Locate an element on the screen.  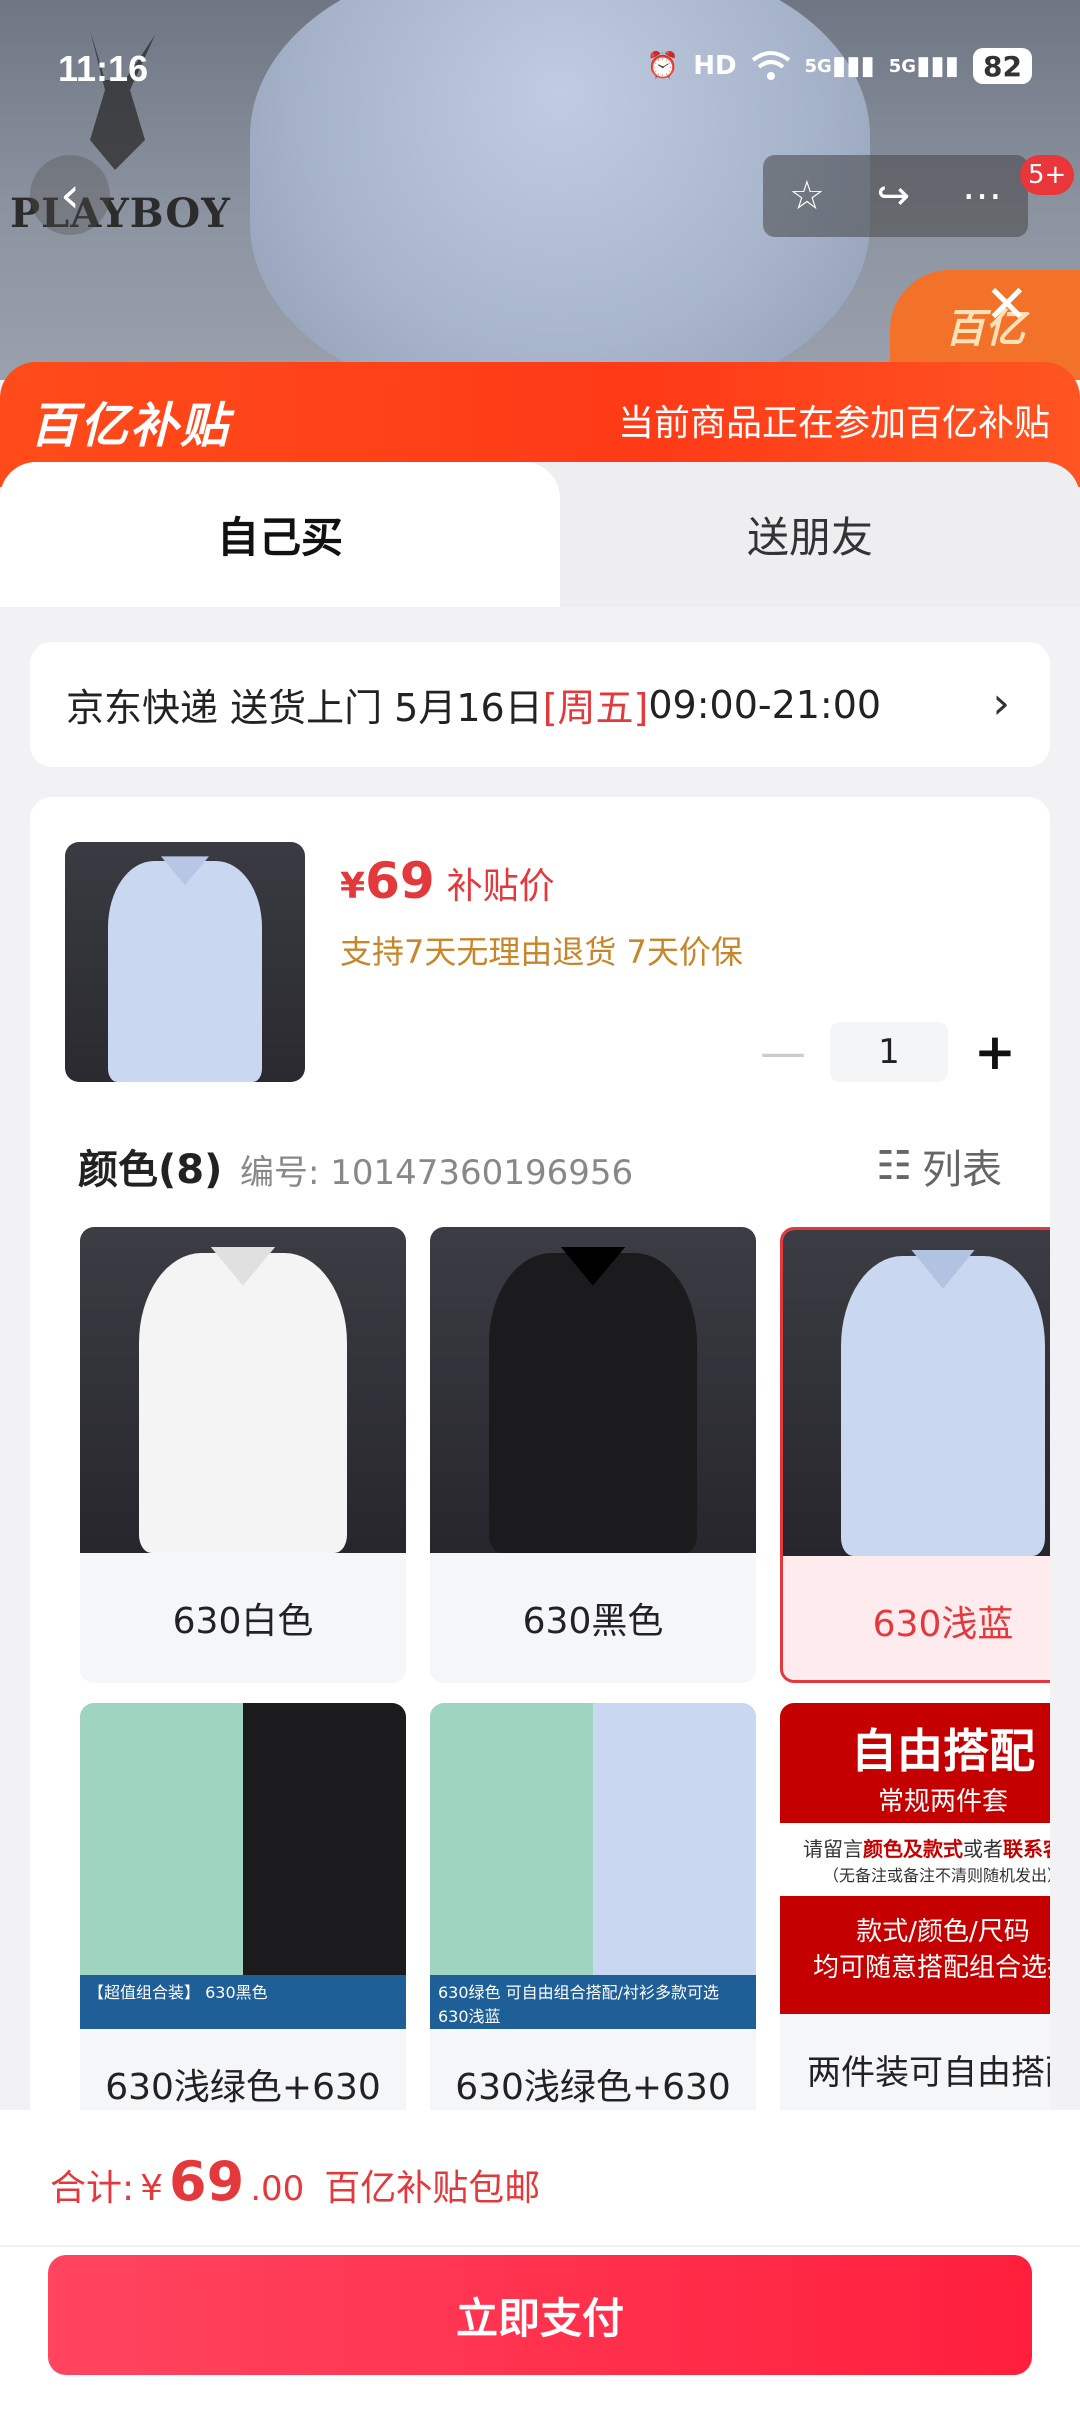
color-option-label: 630浅蓝 is located at coordinates (943, 1624).